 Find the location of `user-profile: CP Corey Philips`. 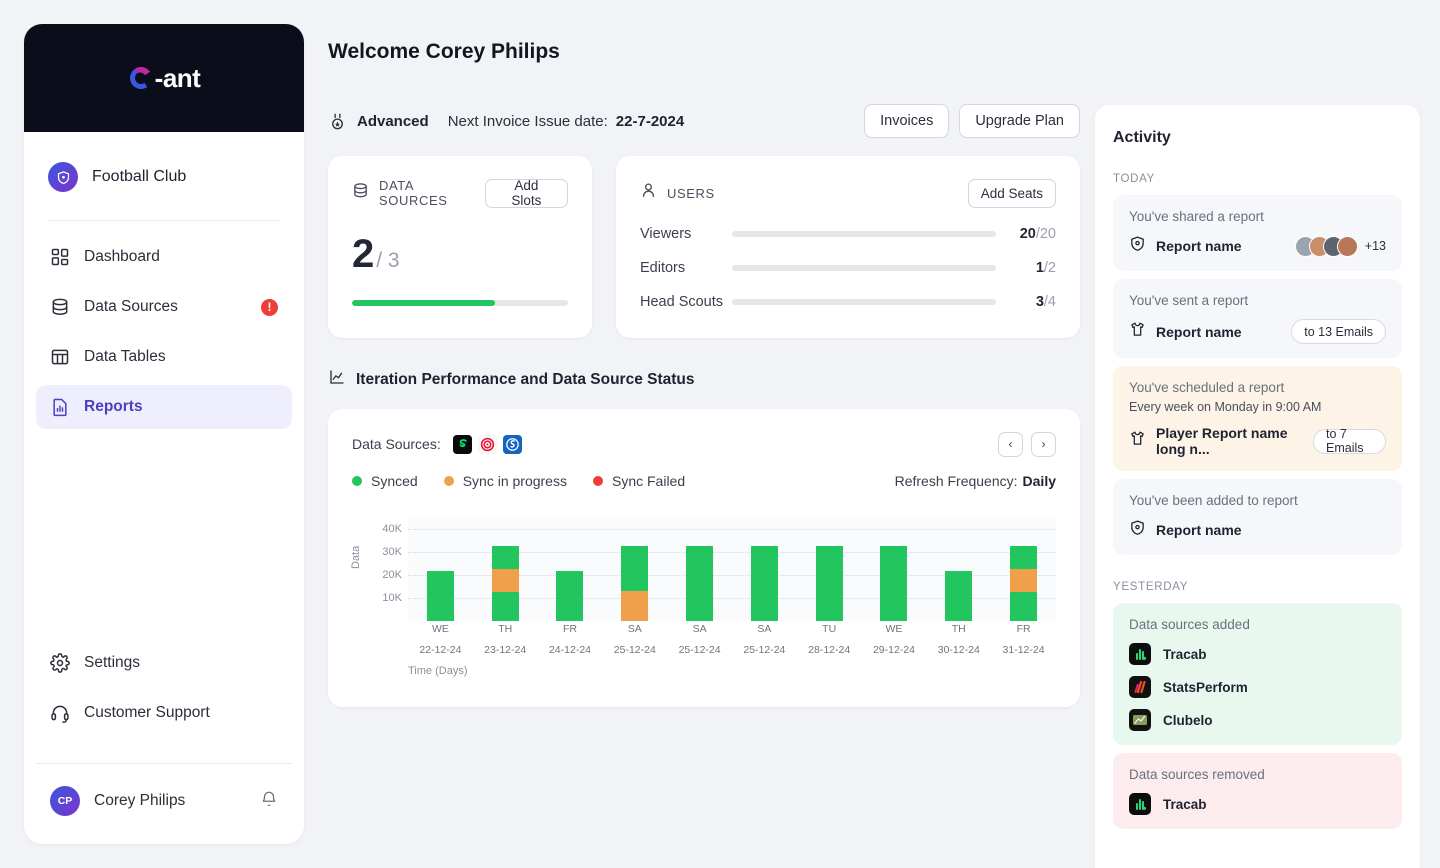

user-profile: CP Corey Philips is located at coordinates (164, 804).